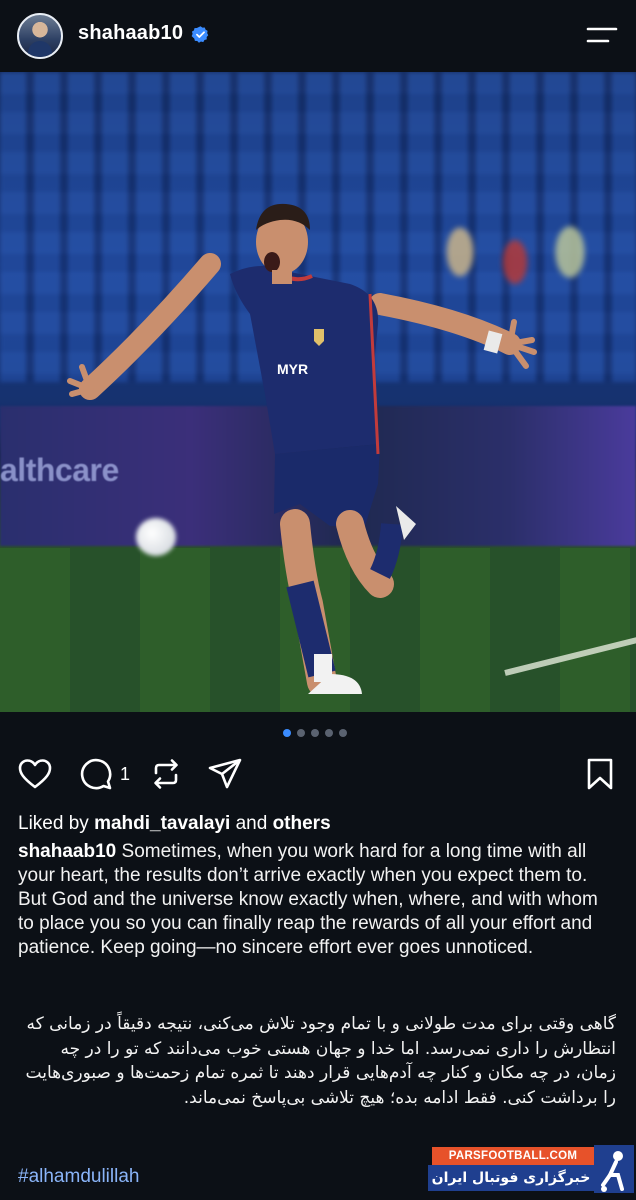  Describe the element at coordinates (200, 34) in the screenshot. I see `verified-badge-icon` at that location.